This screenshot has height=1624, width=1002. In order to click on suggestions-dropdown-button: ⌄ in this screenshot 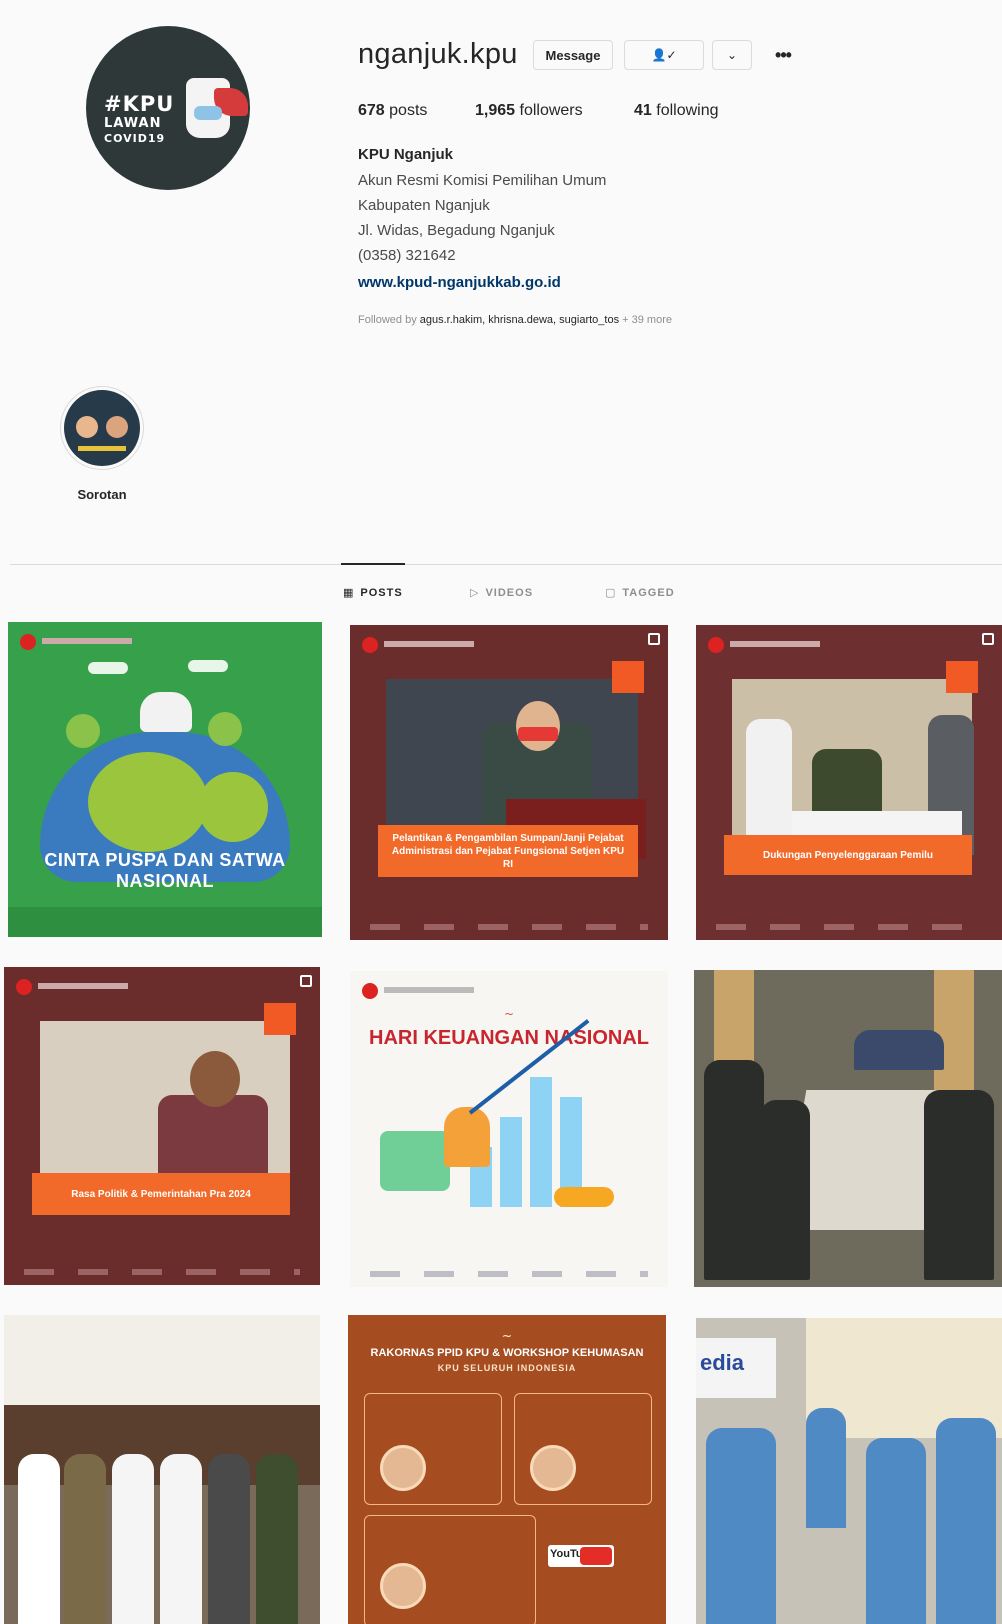, I will do `click(732, 55)`.